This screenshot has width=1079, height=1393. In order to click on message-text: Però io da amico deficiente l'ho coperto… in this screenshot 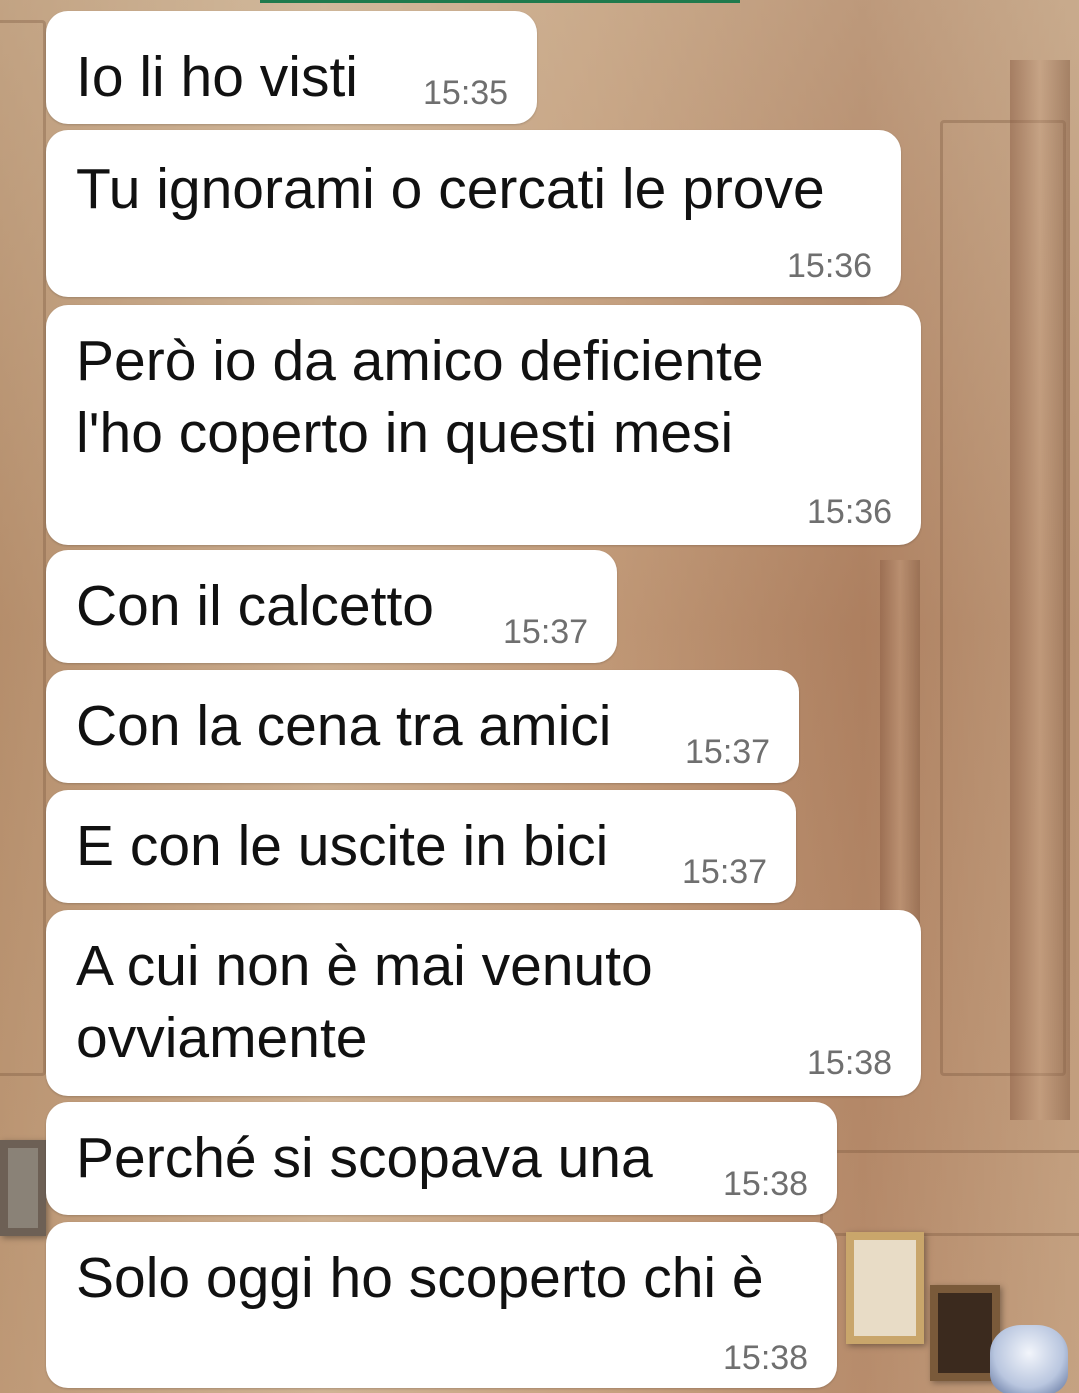, I will do `click(420, 397)`.